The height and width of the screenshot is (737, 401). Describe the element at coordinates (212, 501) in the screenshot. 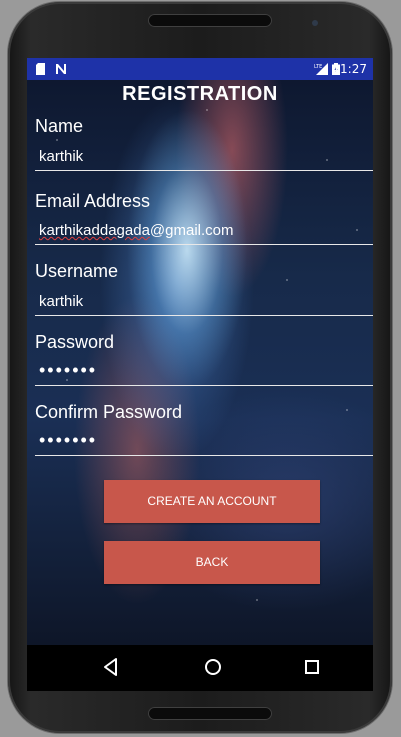

I see `create-account-button: CREATE AN ACCOUNT` at that location.